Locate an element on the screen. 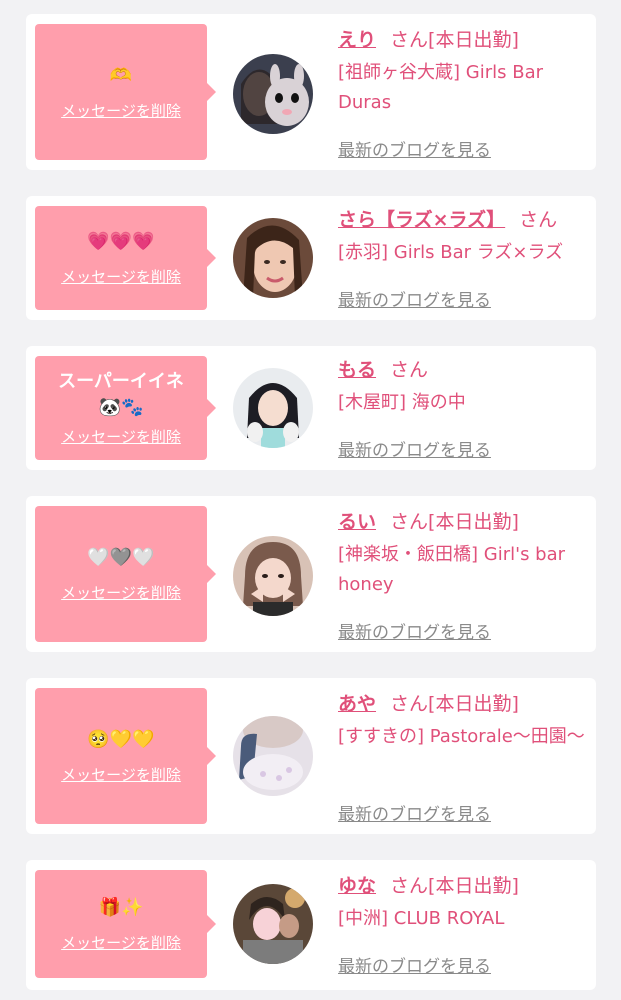  profile-info: るい さん[本日出勤] [神楽坂・飯田橋] Girl's bar honey is located at coordinates (463, 554).